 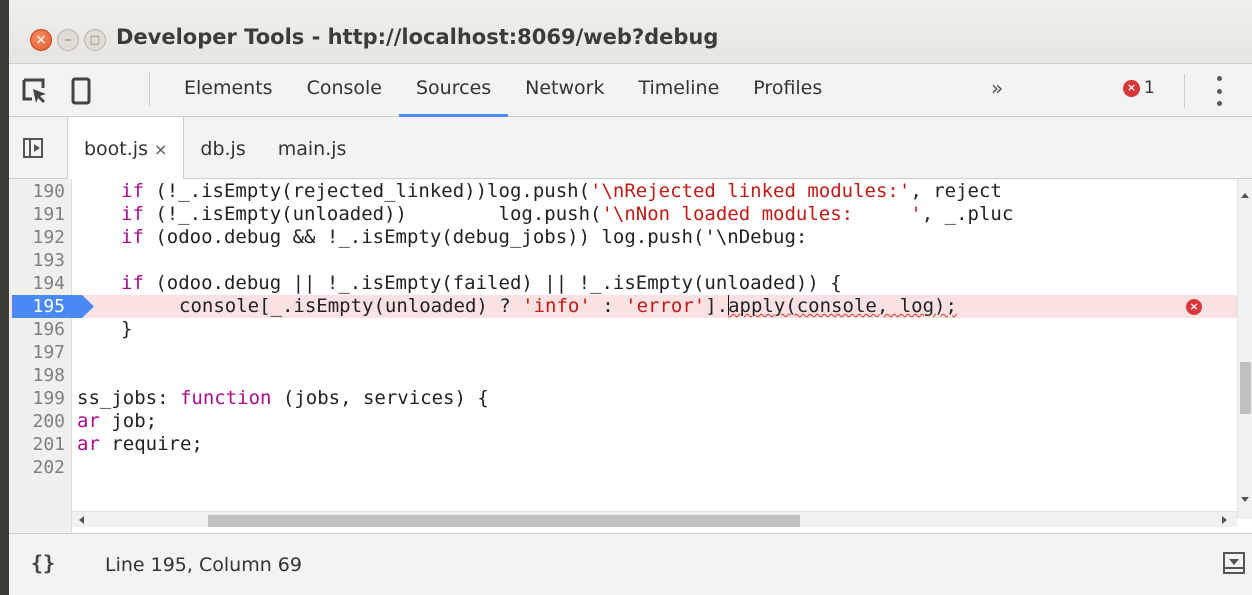 I want to click on line-number: 200, so click(x=39, y=421).